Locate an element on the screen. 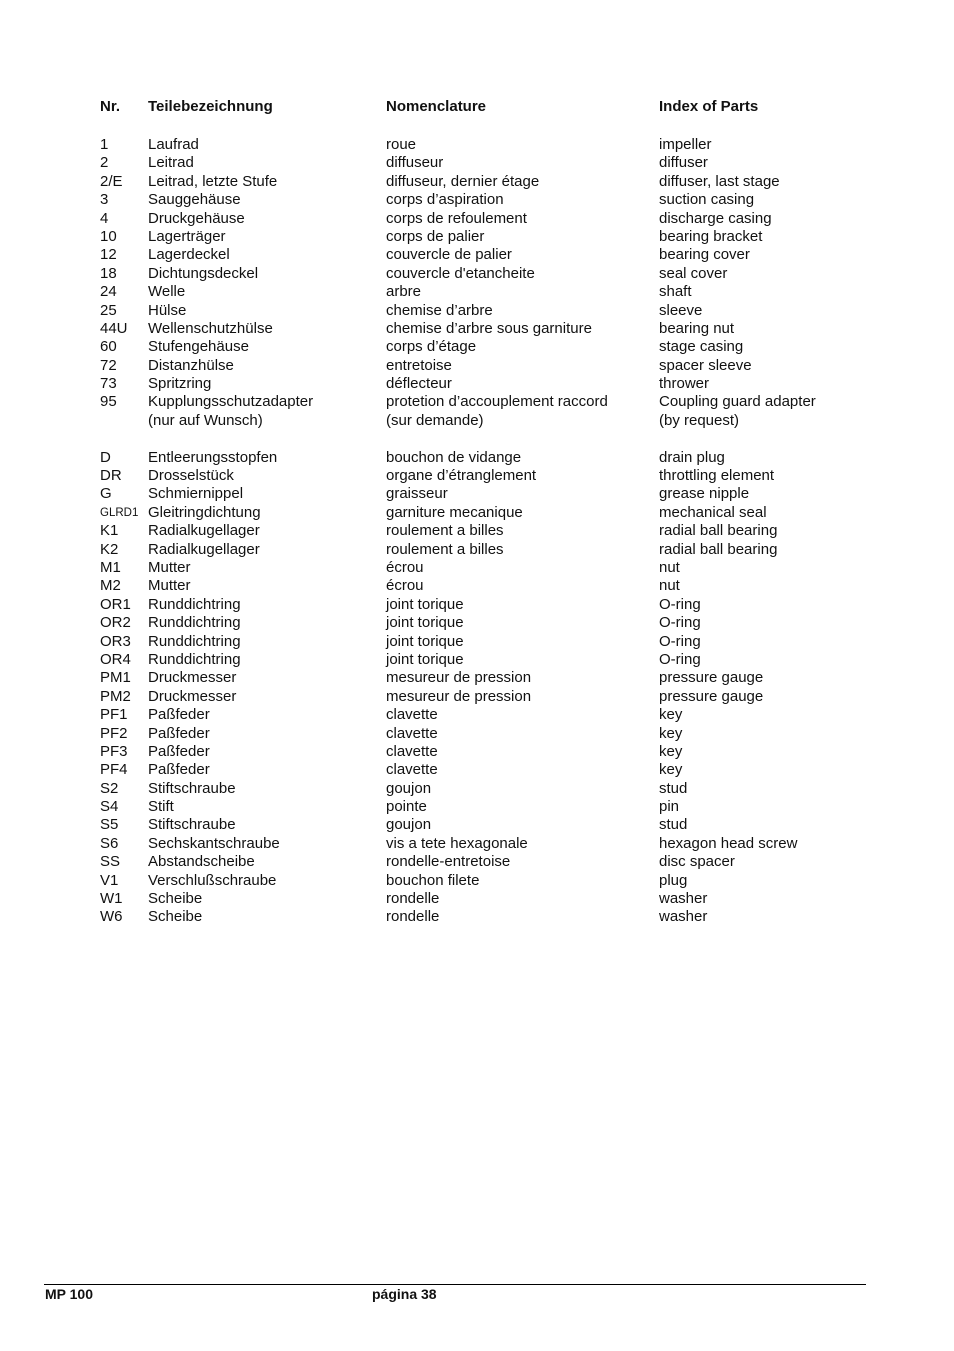 The image size is (954, 1351). english-name: stage casing is located at coordinates (701, 347).